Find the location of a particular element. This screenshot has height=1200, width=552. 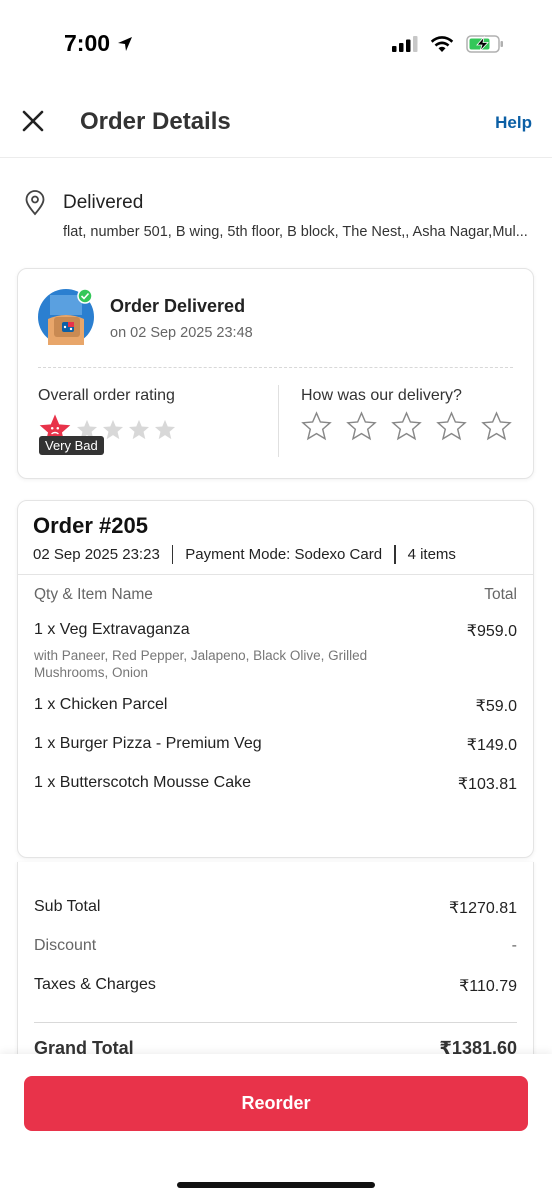

item-price: ₹959.0 is located at coordinates (491, 631).